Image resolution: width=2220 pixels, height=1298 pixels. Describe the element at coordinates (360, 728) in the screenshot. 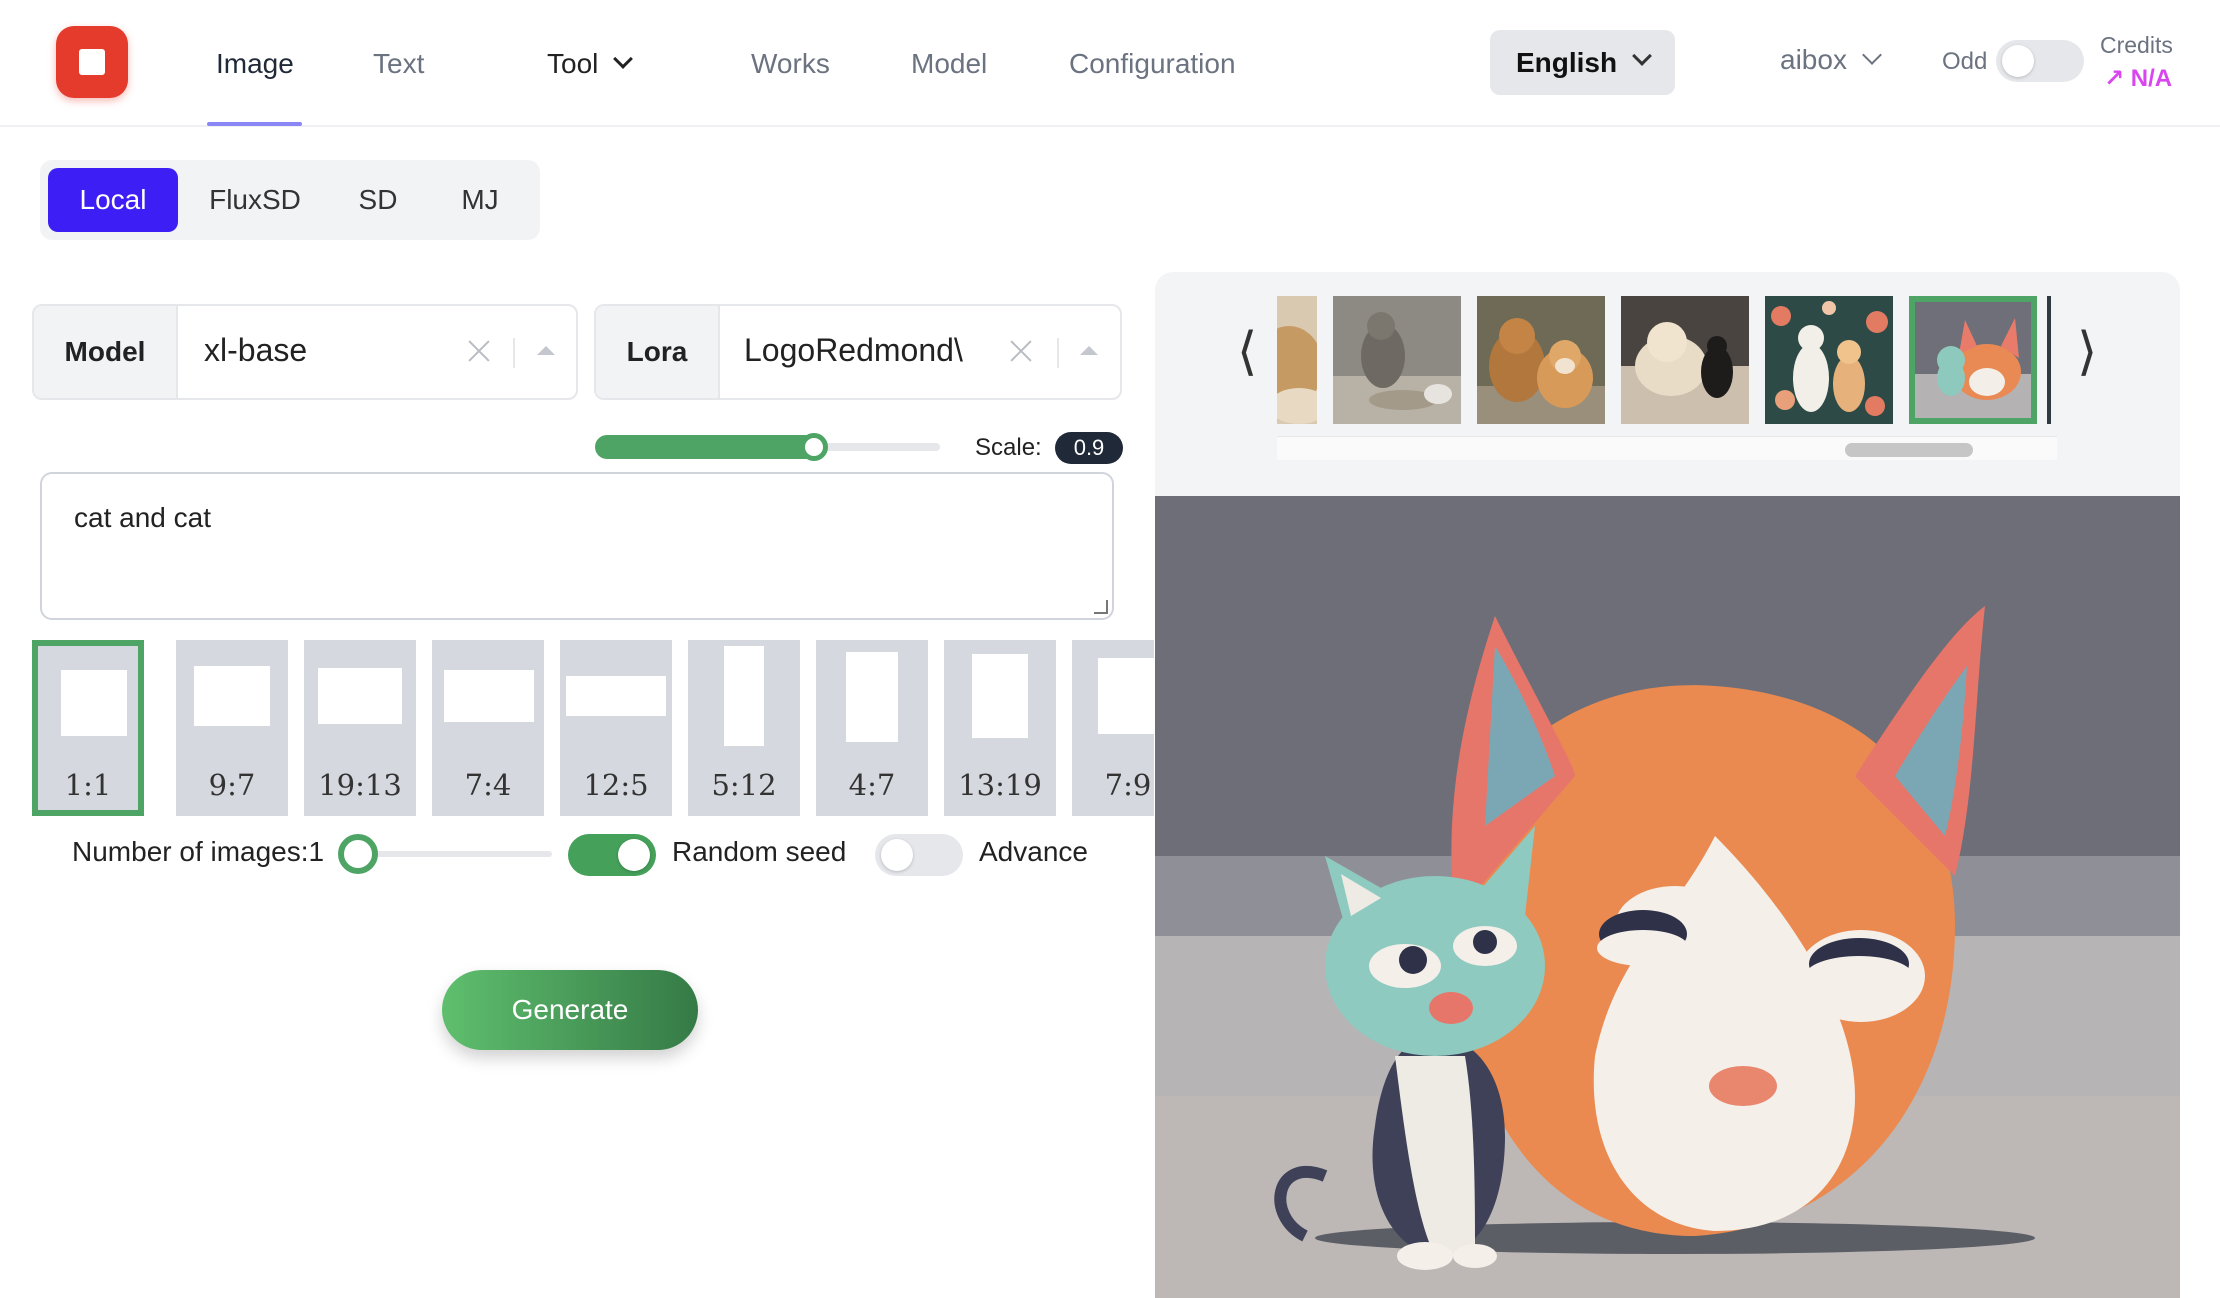

I see `ratio-option-19-13: 19:13` at that location.